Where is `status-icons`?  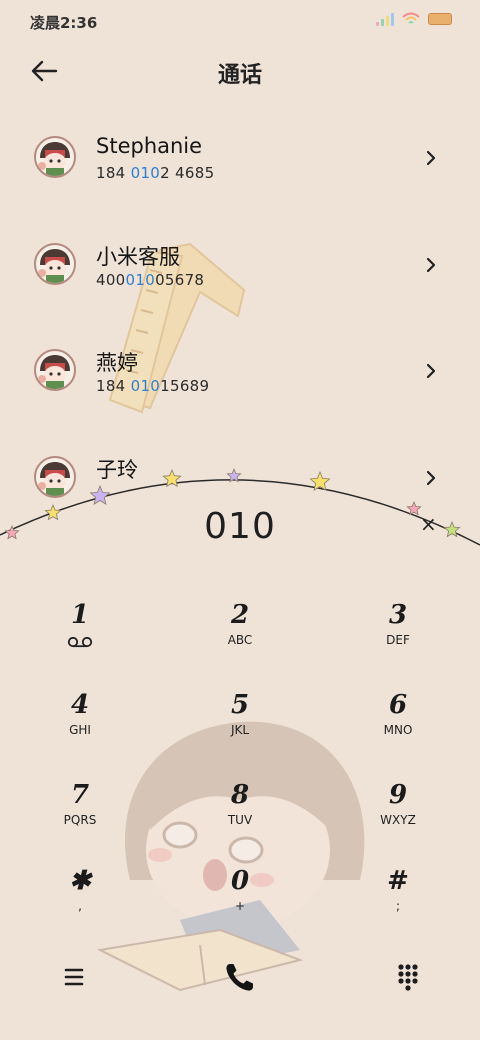 status-icons is located at coordinates (414, 19).